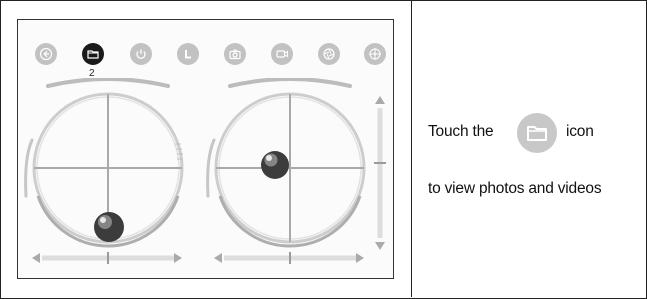 The image size is (647, 299). Describe the element at coordinates (580, 131) in the screenshot. I see `instruction-line1-suffix: icon` at that location.